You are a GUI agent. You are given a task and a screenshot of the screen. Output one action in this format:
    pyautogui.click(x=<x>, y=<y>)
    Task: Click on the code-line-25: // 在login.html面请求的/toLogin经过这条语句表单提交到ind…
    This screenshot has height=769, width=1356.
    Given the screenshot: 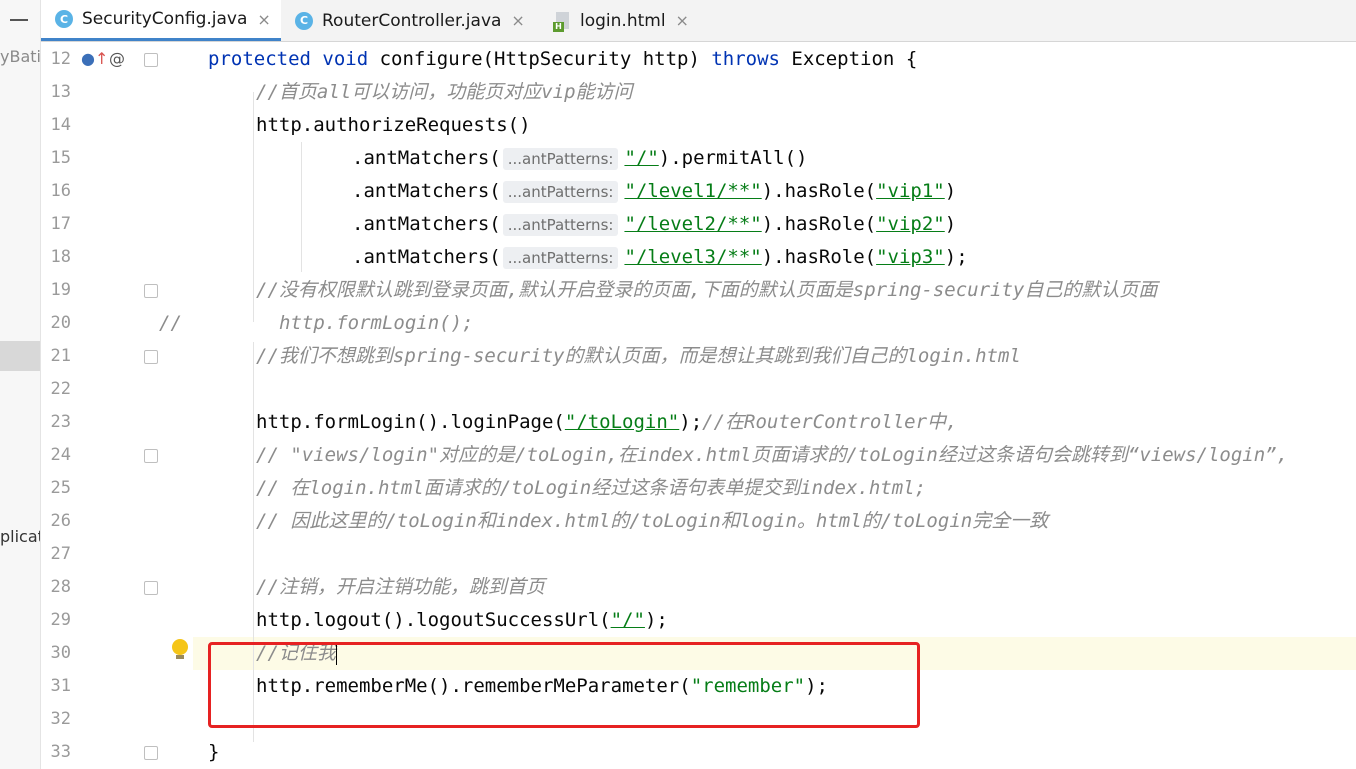 What is the action you would take?
    pyautogui.click(x=591, y=488)
    